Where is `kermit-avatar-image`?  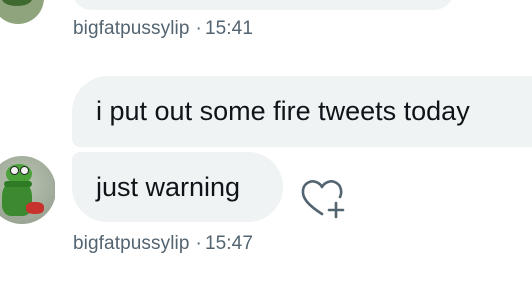 kermit-avatar-image is located at coordinates (27, 190).